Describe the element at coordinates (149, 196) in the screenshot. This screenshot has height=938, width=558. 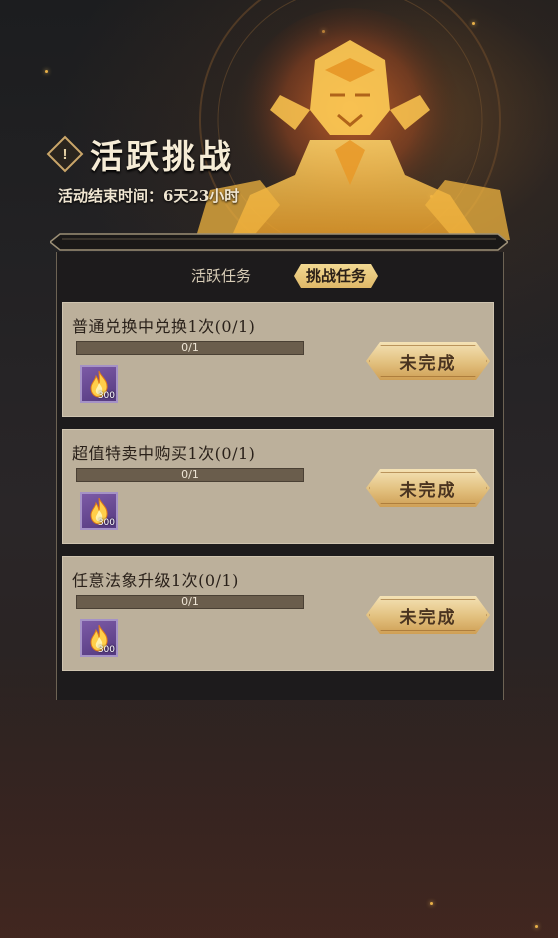
I see `event-end-time: 活动结束时间：6天23小时` at that location.